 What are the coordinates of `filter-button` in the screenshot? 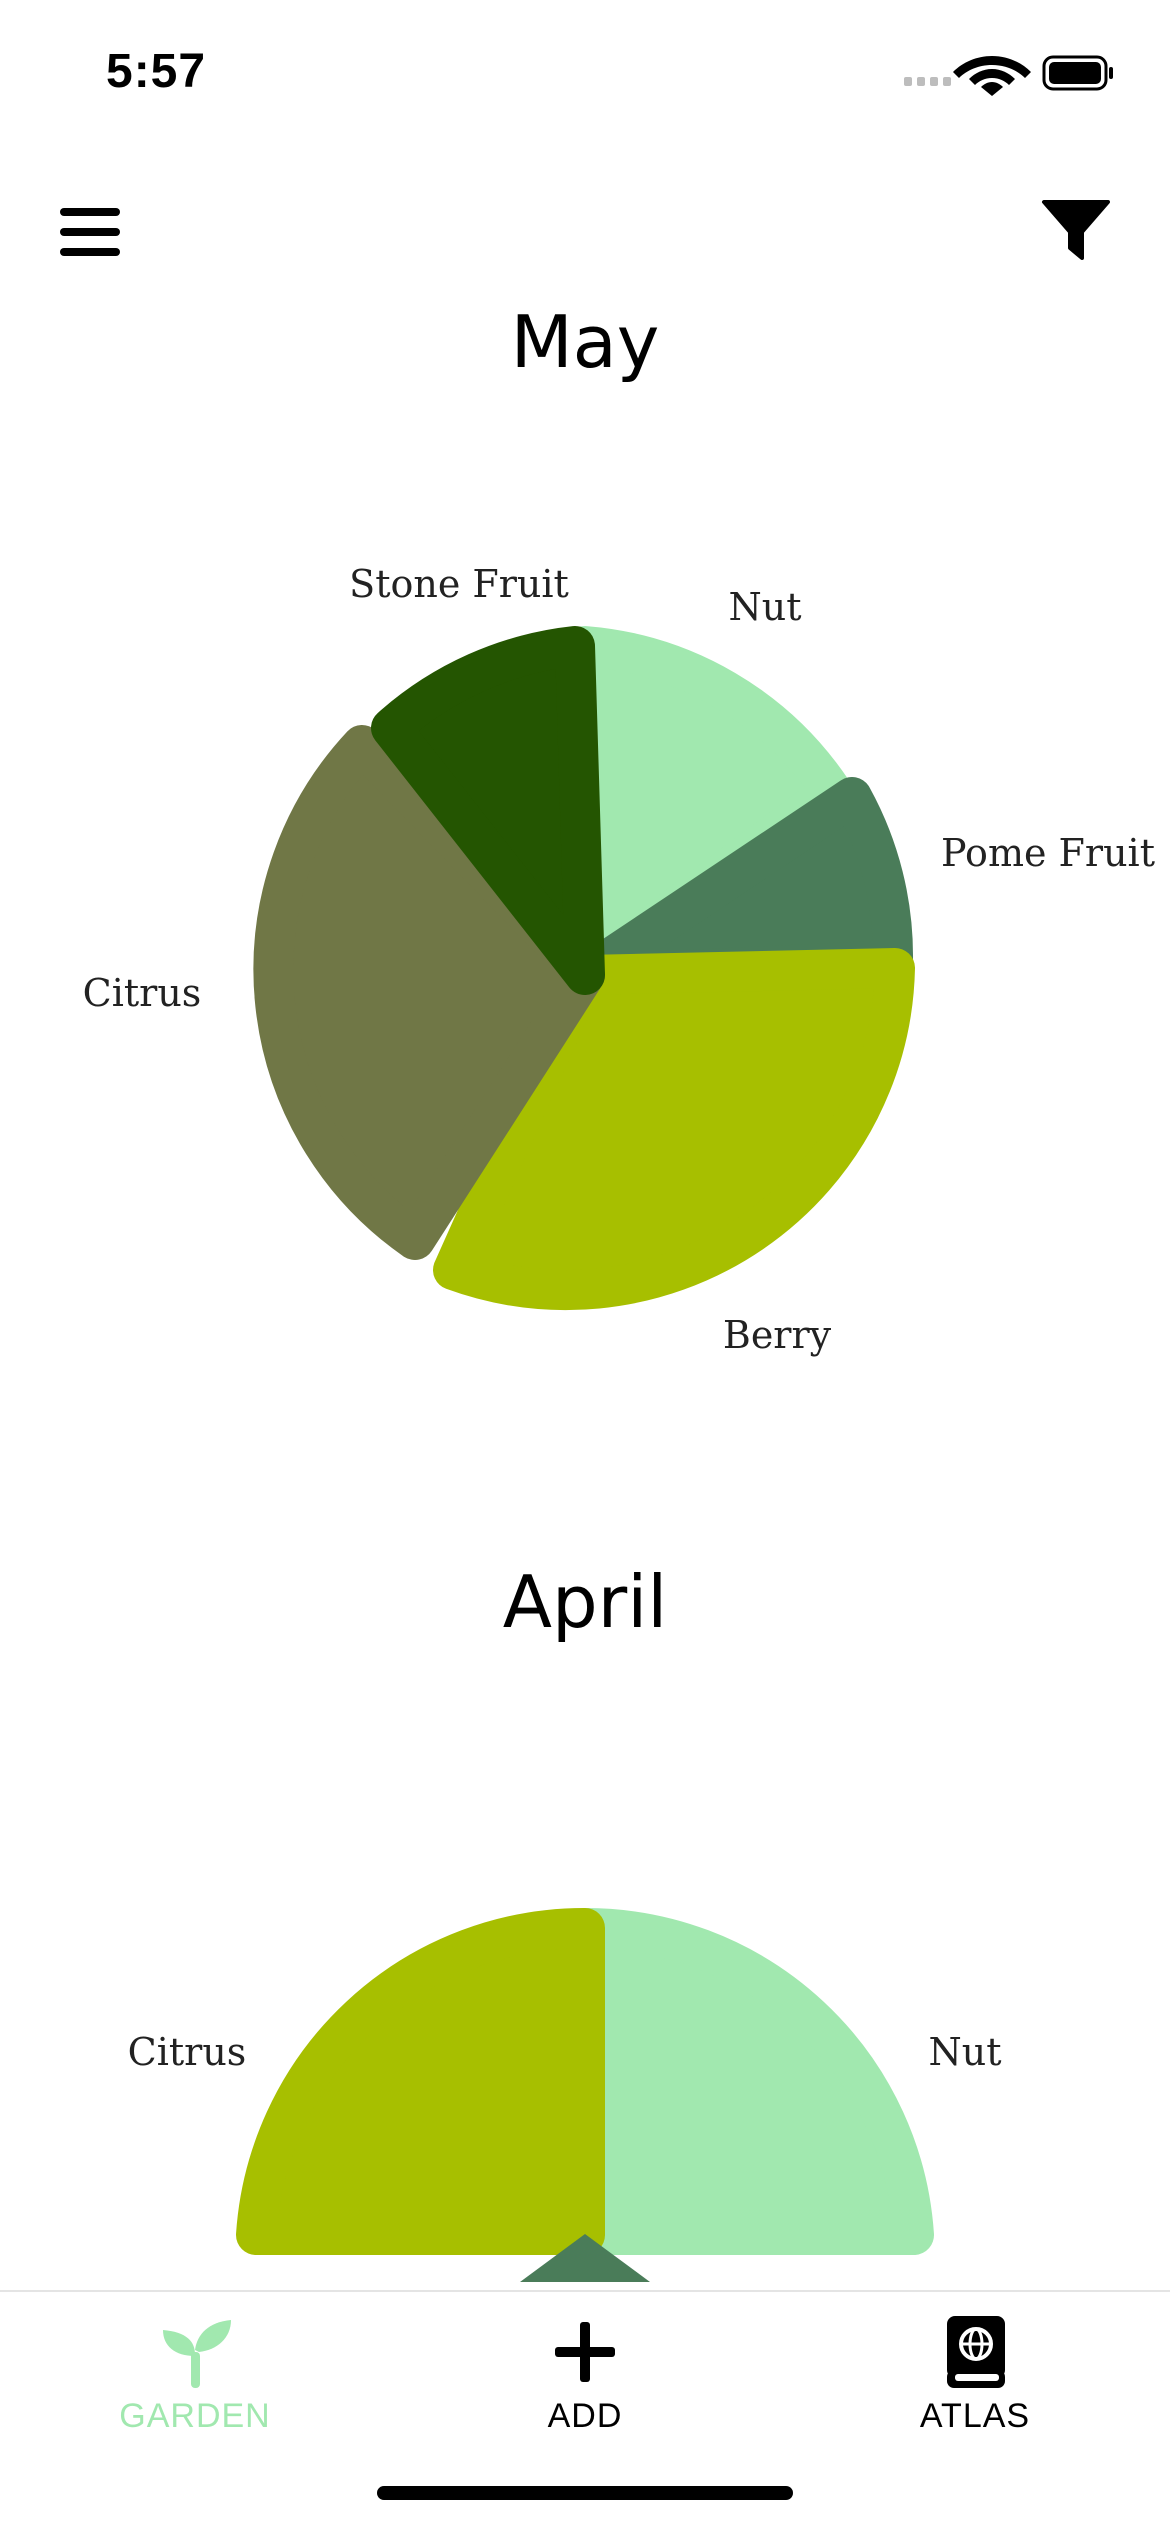 It's located at (1076, 230).